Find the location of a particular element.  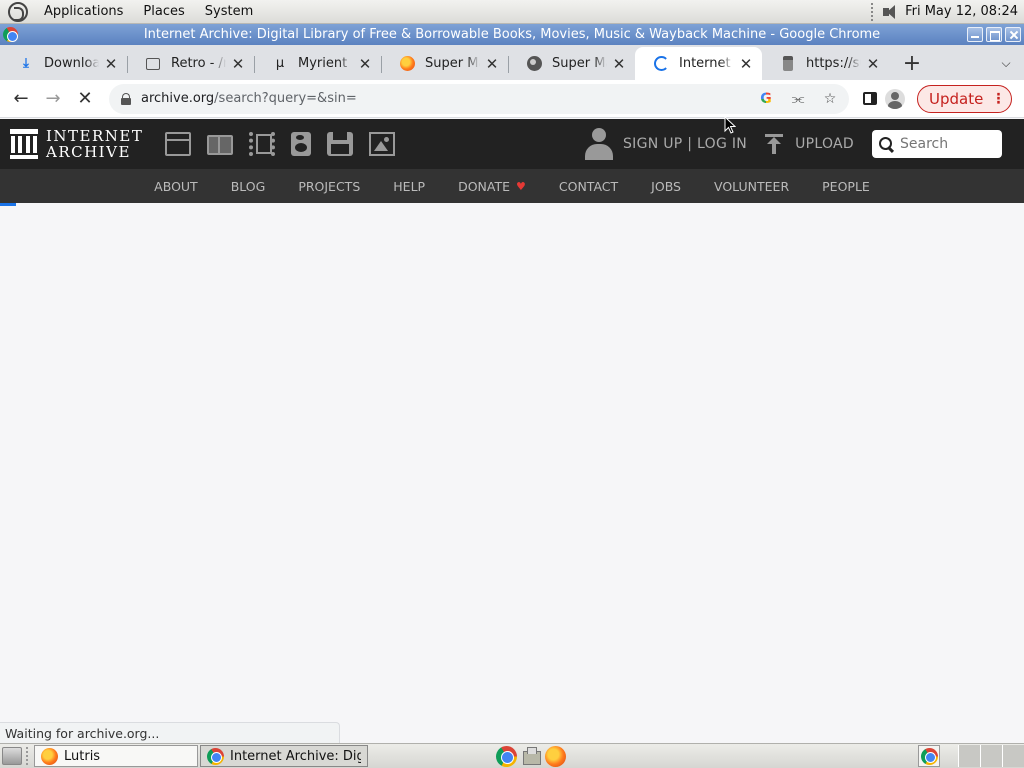

ia-search-box is located at coordinates (937, 144).